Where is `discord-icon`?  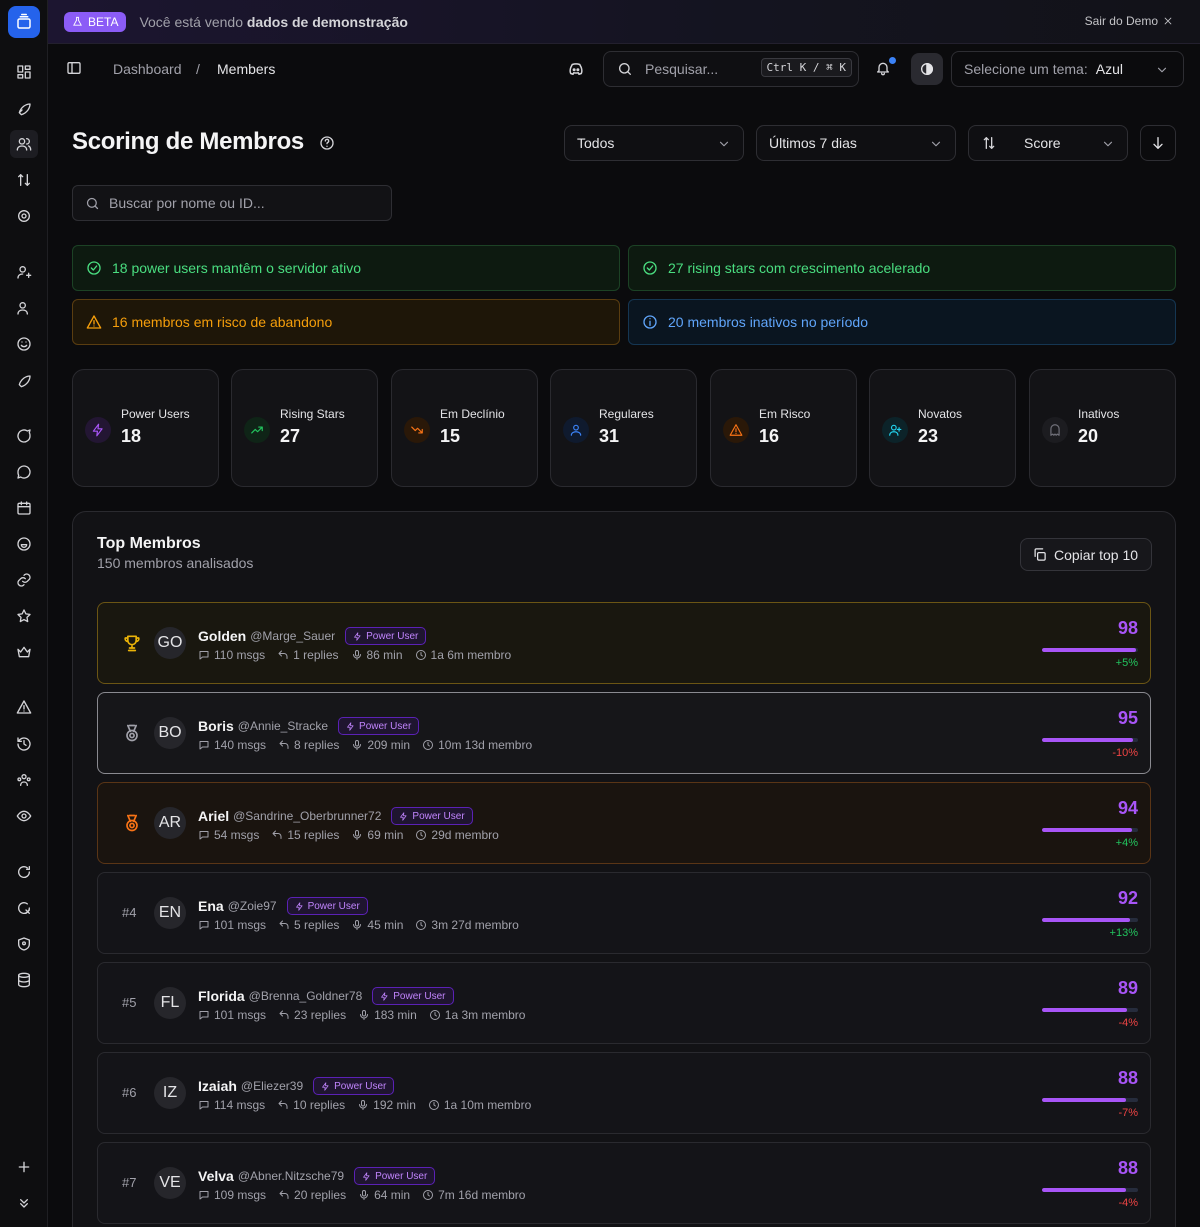 discord-icon is located at coordinates (576, 69).